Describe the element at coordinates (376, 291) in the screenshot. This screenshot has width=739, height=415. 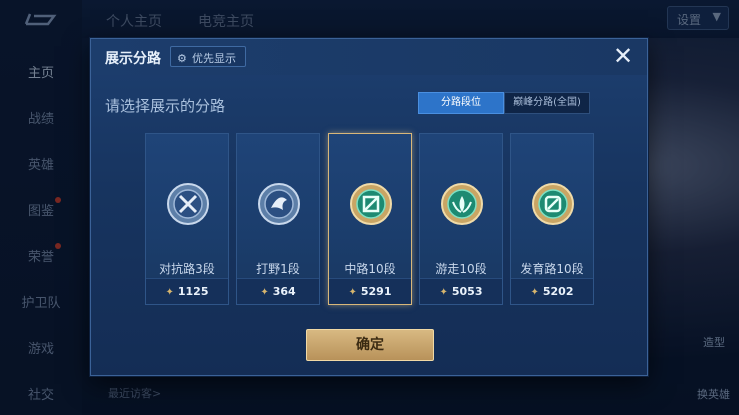
I see `score-value: 5291` at that location.